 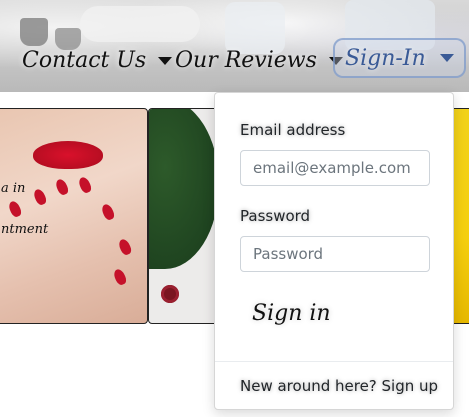 What do you see at coordinates (275, 216) in the screenshot?
I see `password-label: Password` at bounding box center [275, 216].